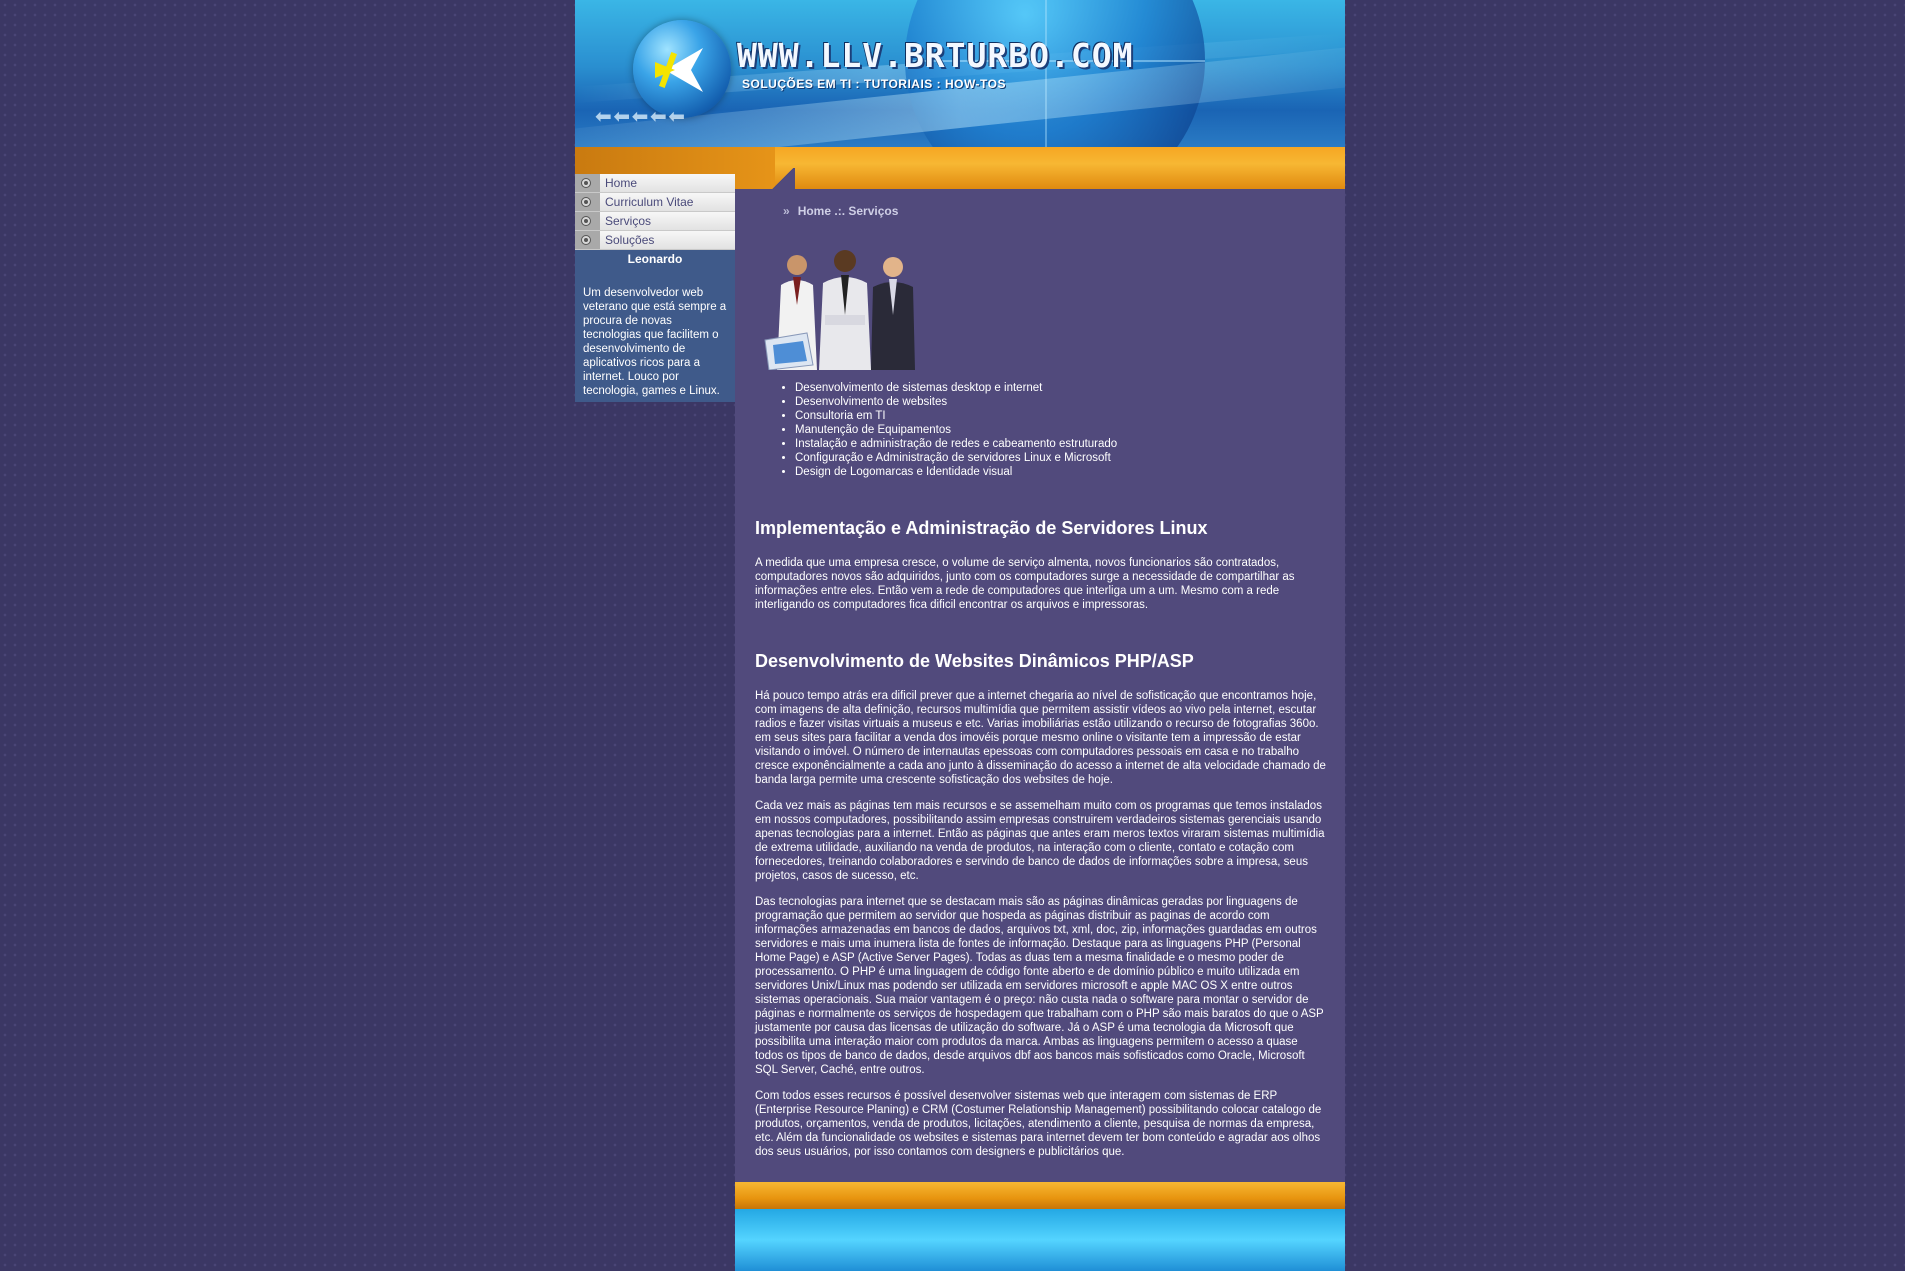 The height and width of the screenshot is (1271, 1905). What do you see at coordinates (628, 221) in the screenshot?
I see `sidebar-item-label: Serviços` at bounding box center [628, 221].